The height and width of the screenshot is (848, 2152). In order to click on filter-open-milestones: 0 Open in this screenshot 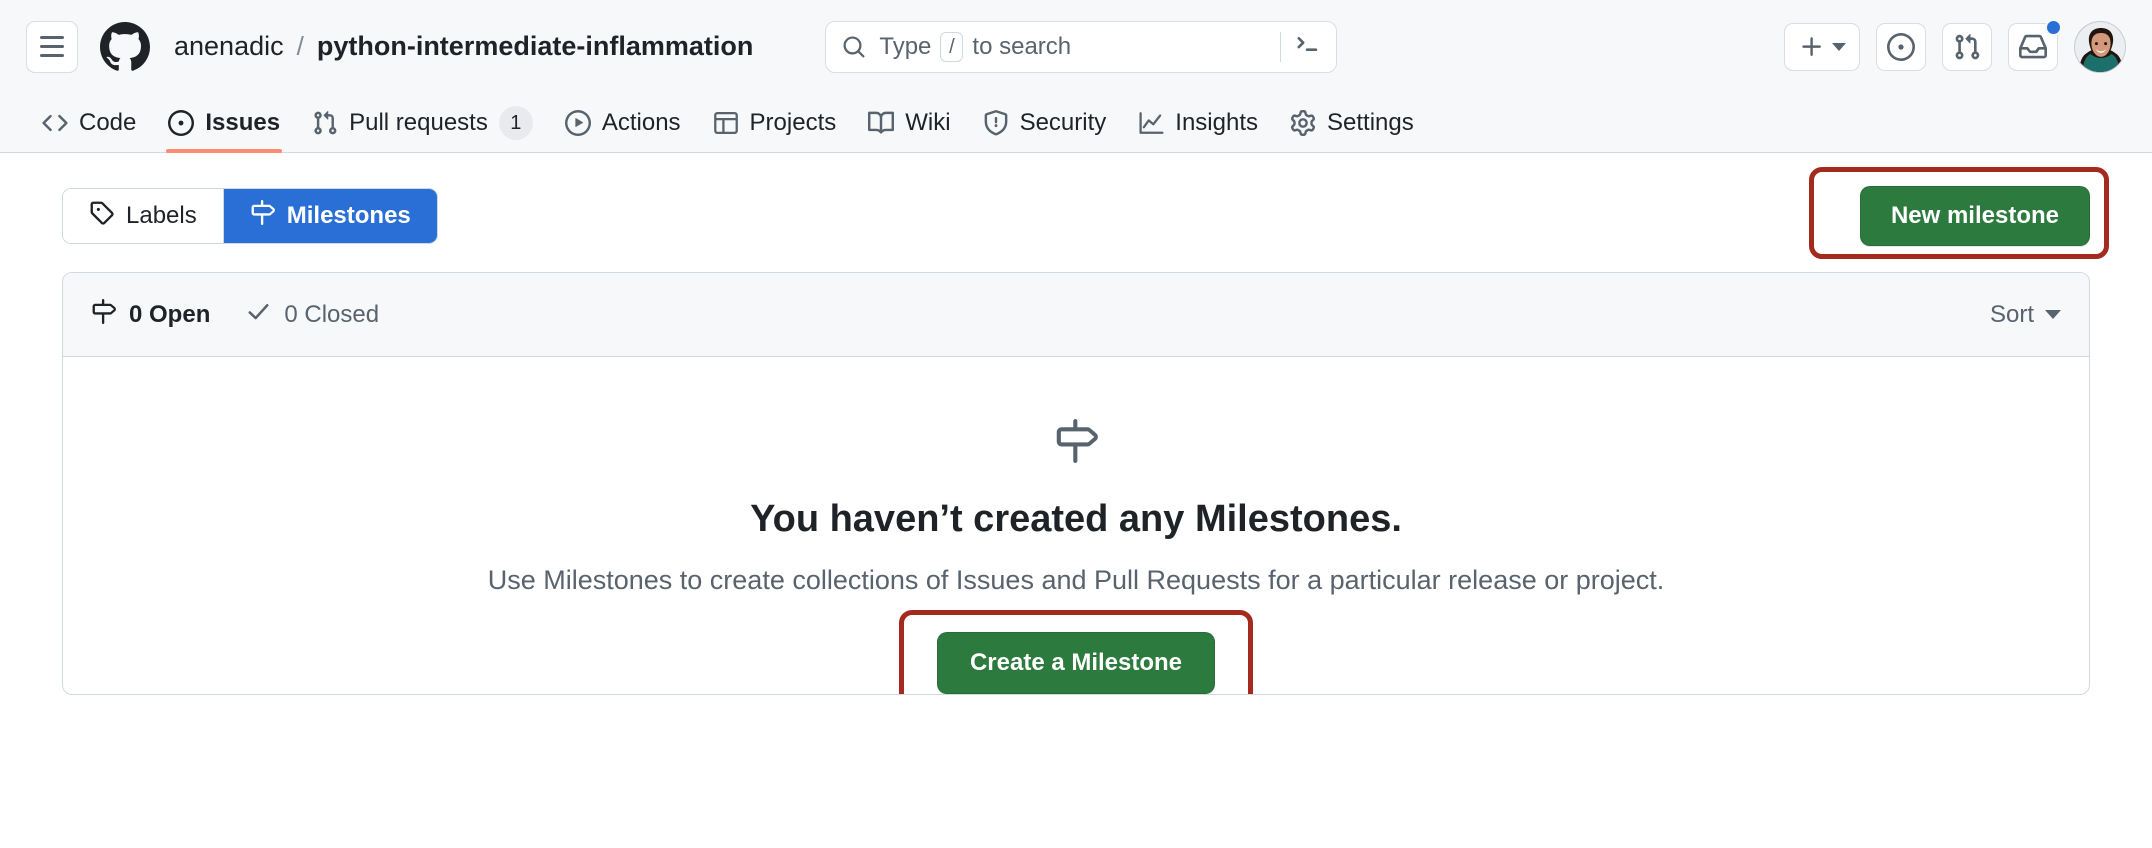, I will do `click(151, 314)`.